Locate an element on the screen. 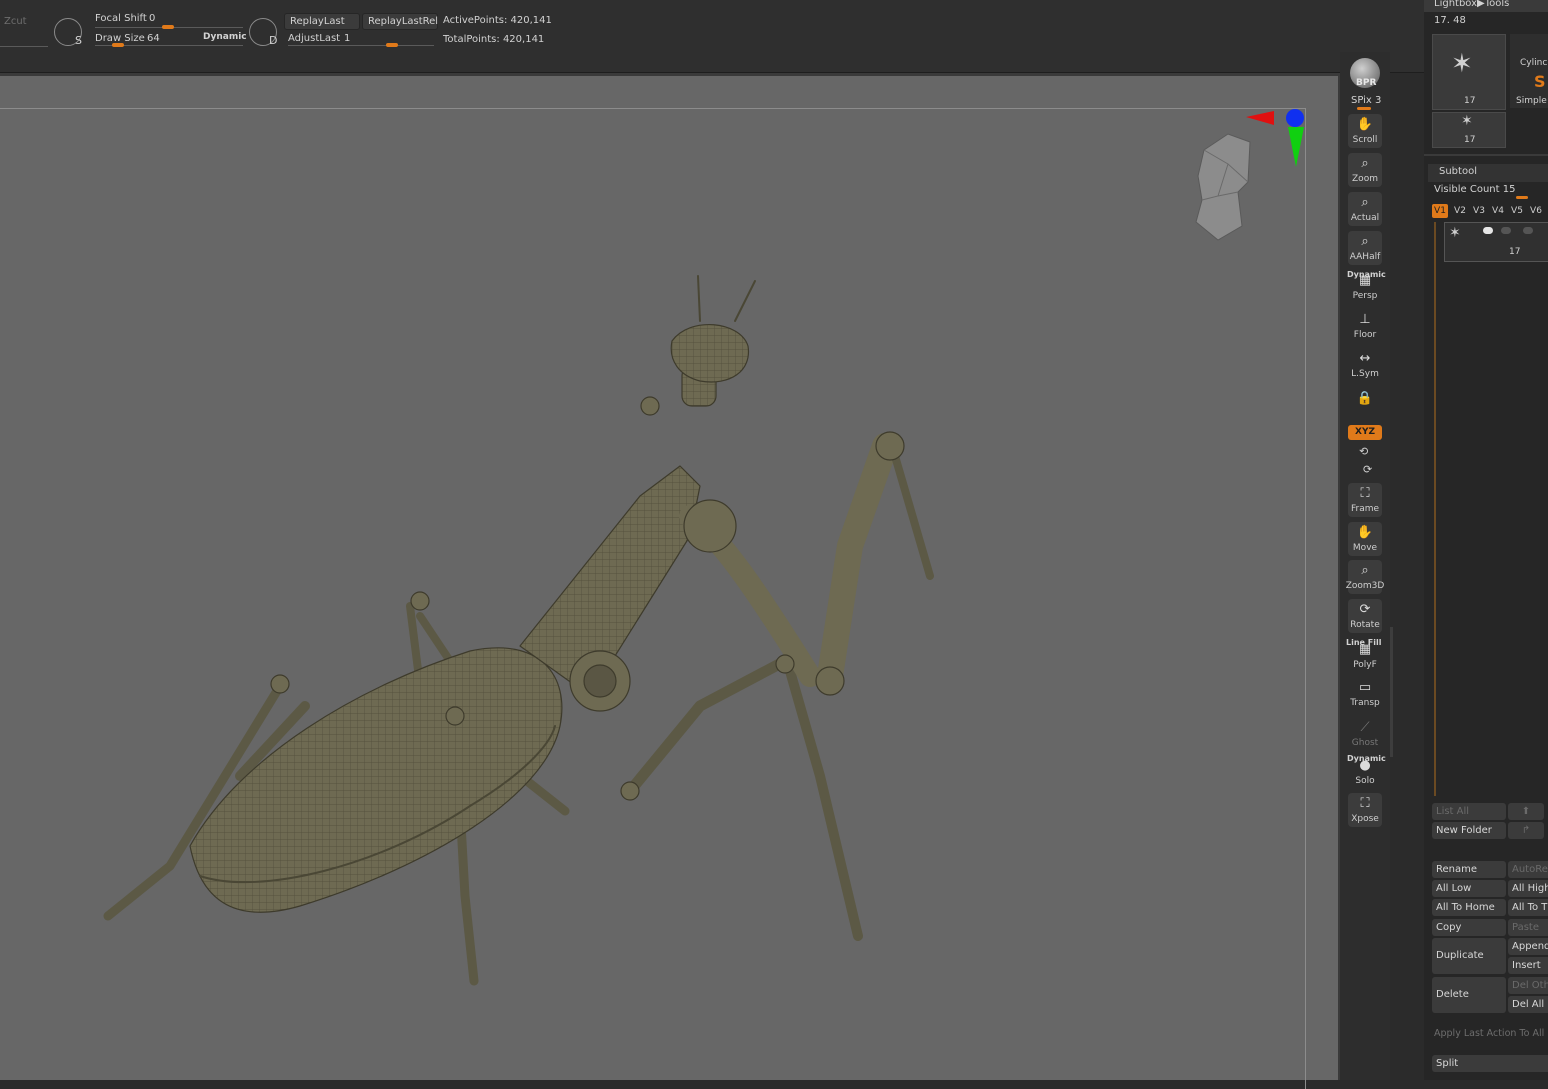 The height and width of the screenshot is (1089, 1548). new-folder-button: New Folder is located at coordinates (1469, 830).